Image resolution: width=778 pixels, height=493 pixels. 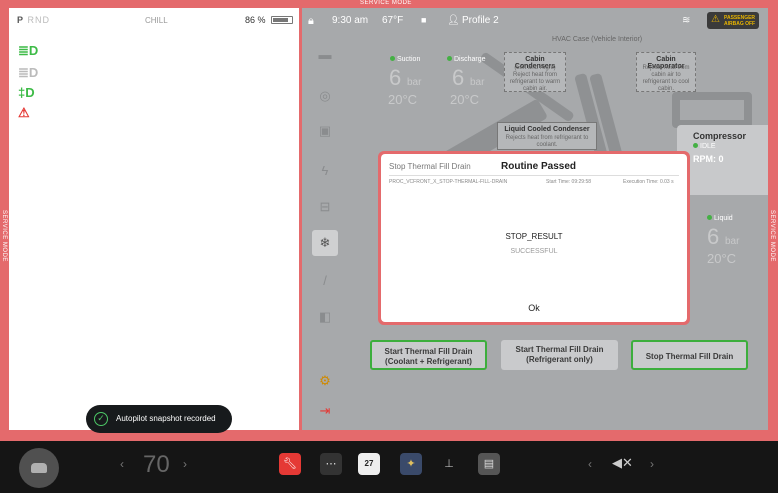 What do you see at coordinates (28, 50) in the screenshot?
I see `low-beam-icon: ≣D` at bounding box center [28, 50].